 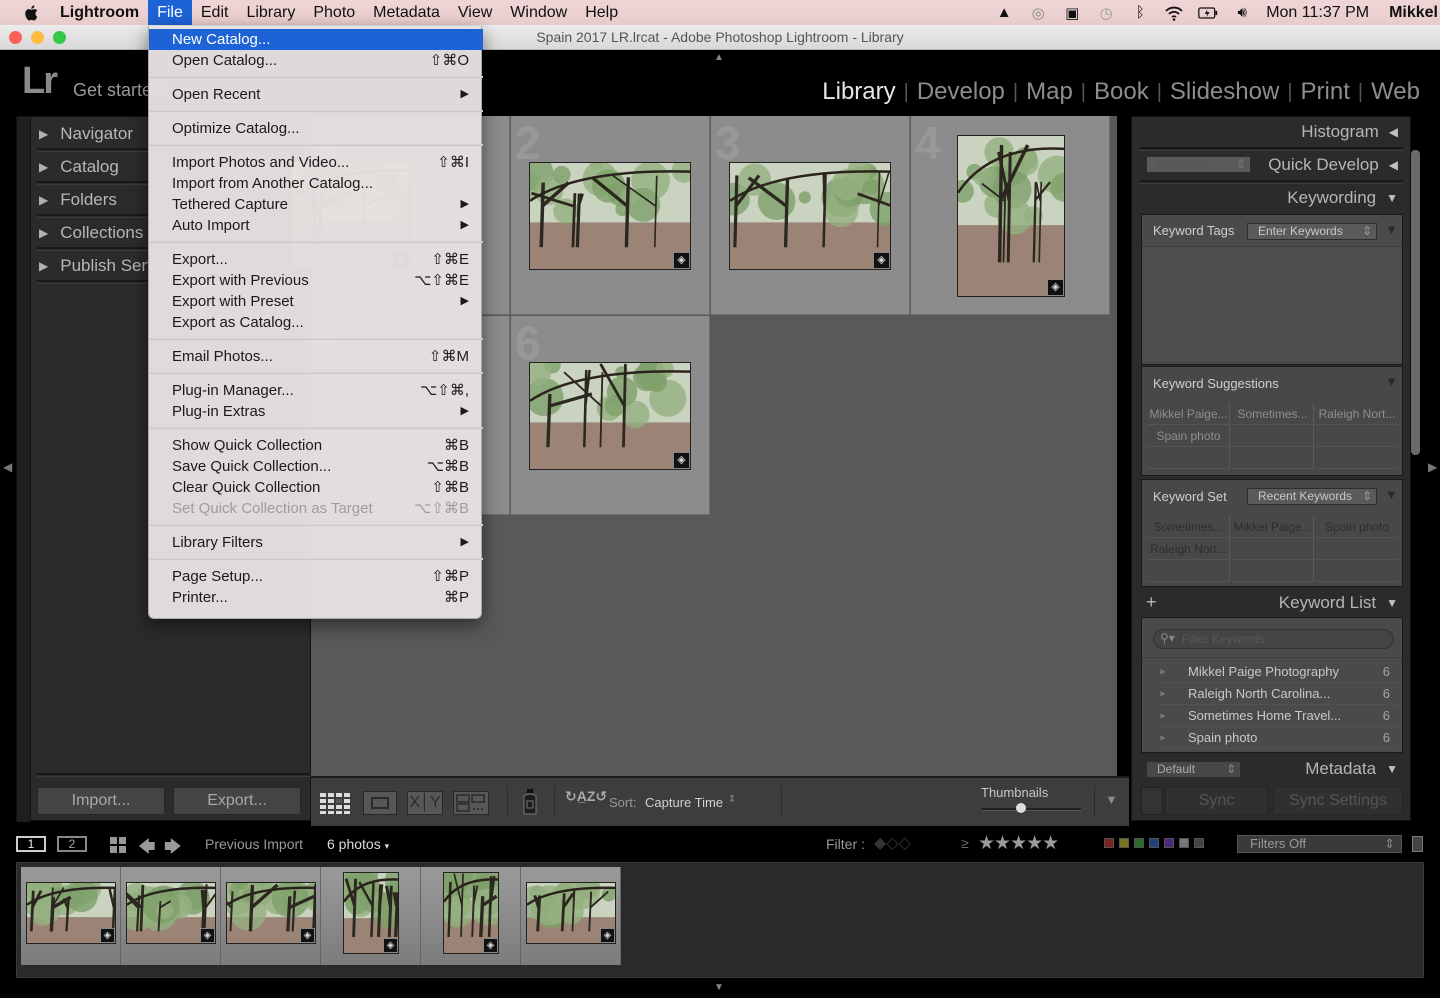 I want to click on grid-cell: 3 ◈, so click(x=810, y=215).